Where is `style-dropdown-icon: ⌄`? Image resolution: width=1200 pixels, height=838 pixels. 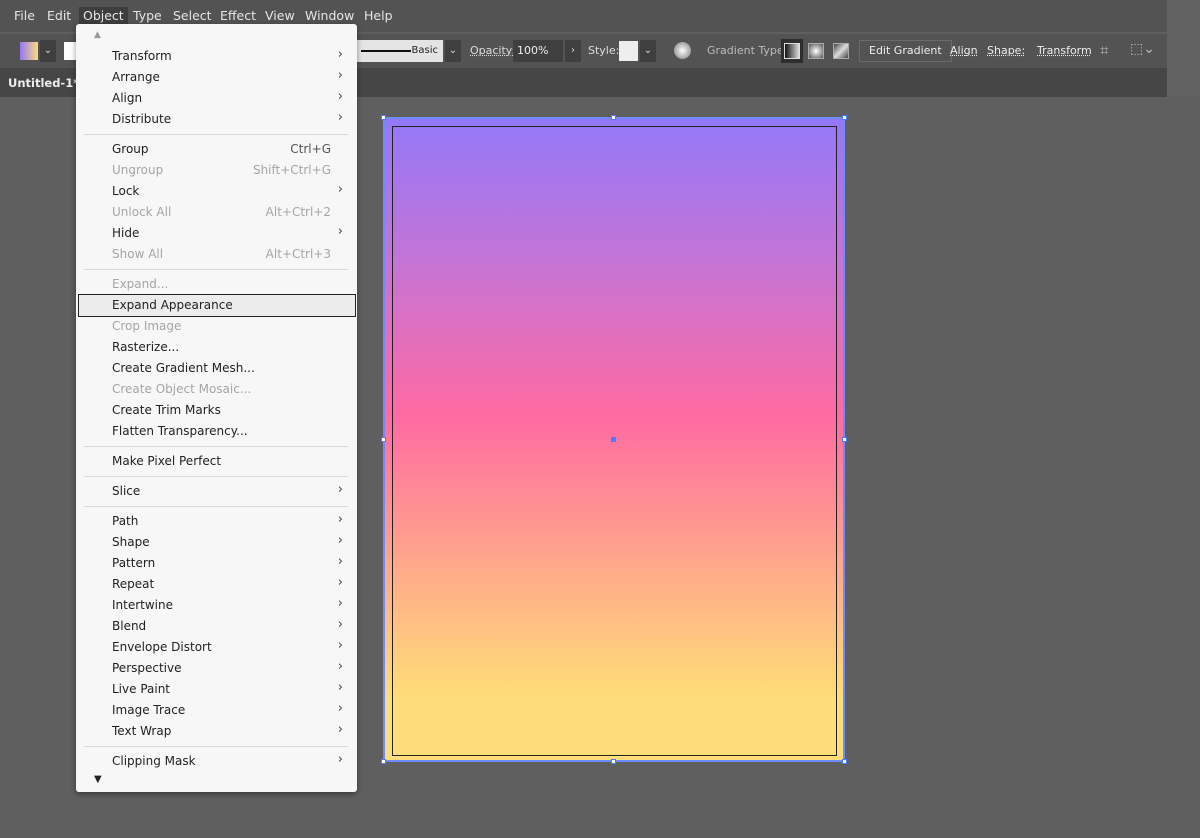 style-dropdown-icon: ⌄ is located at coordinates (648, 51).